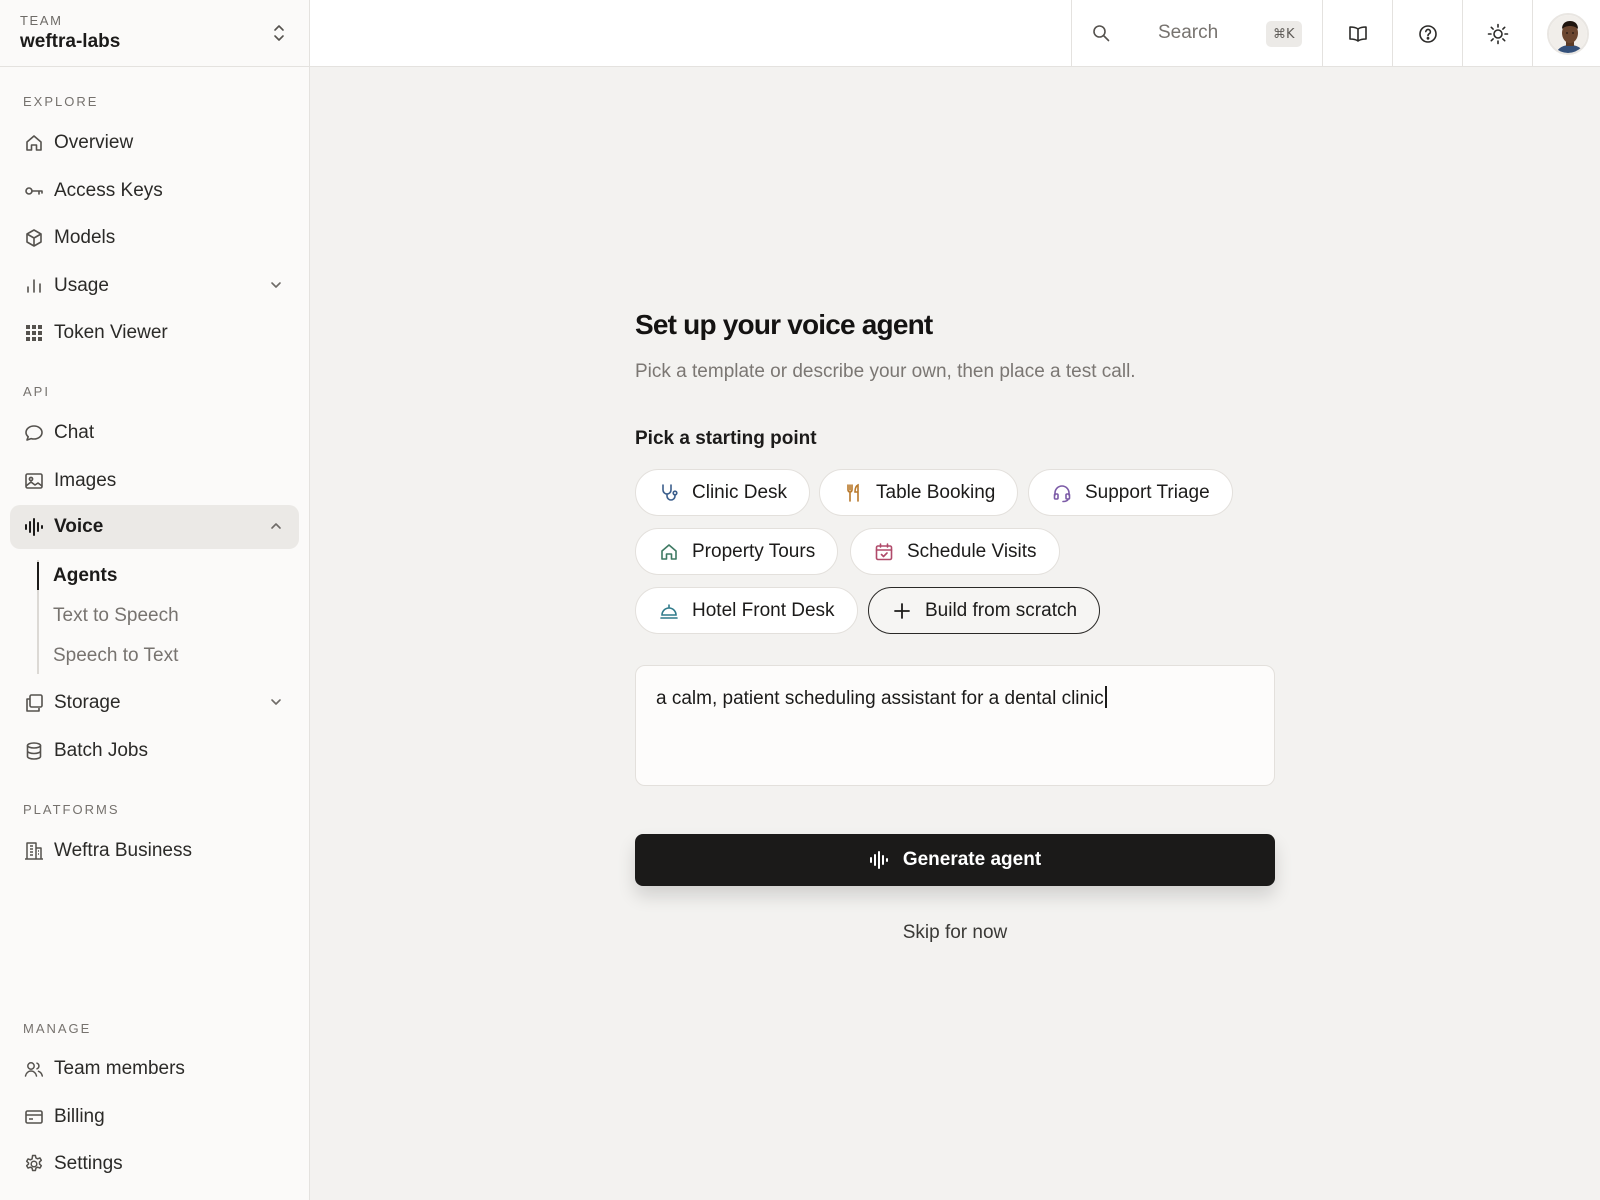 This screenshot has width=1600, height=1200. Describe the element at coordinates (36, 391) in the screenshot. I see `section-label-api: API` at that location.